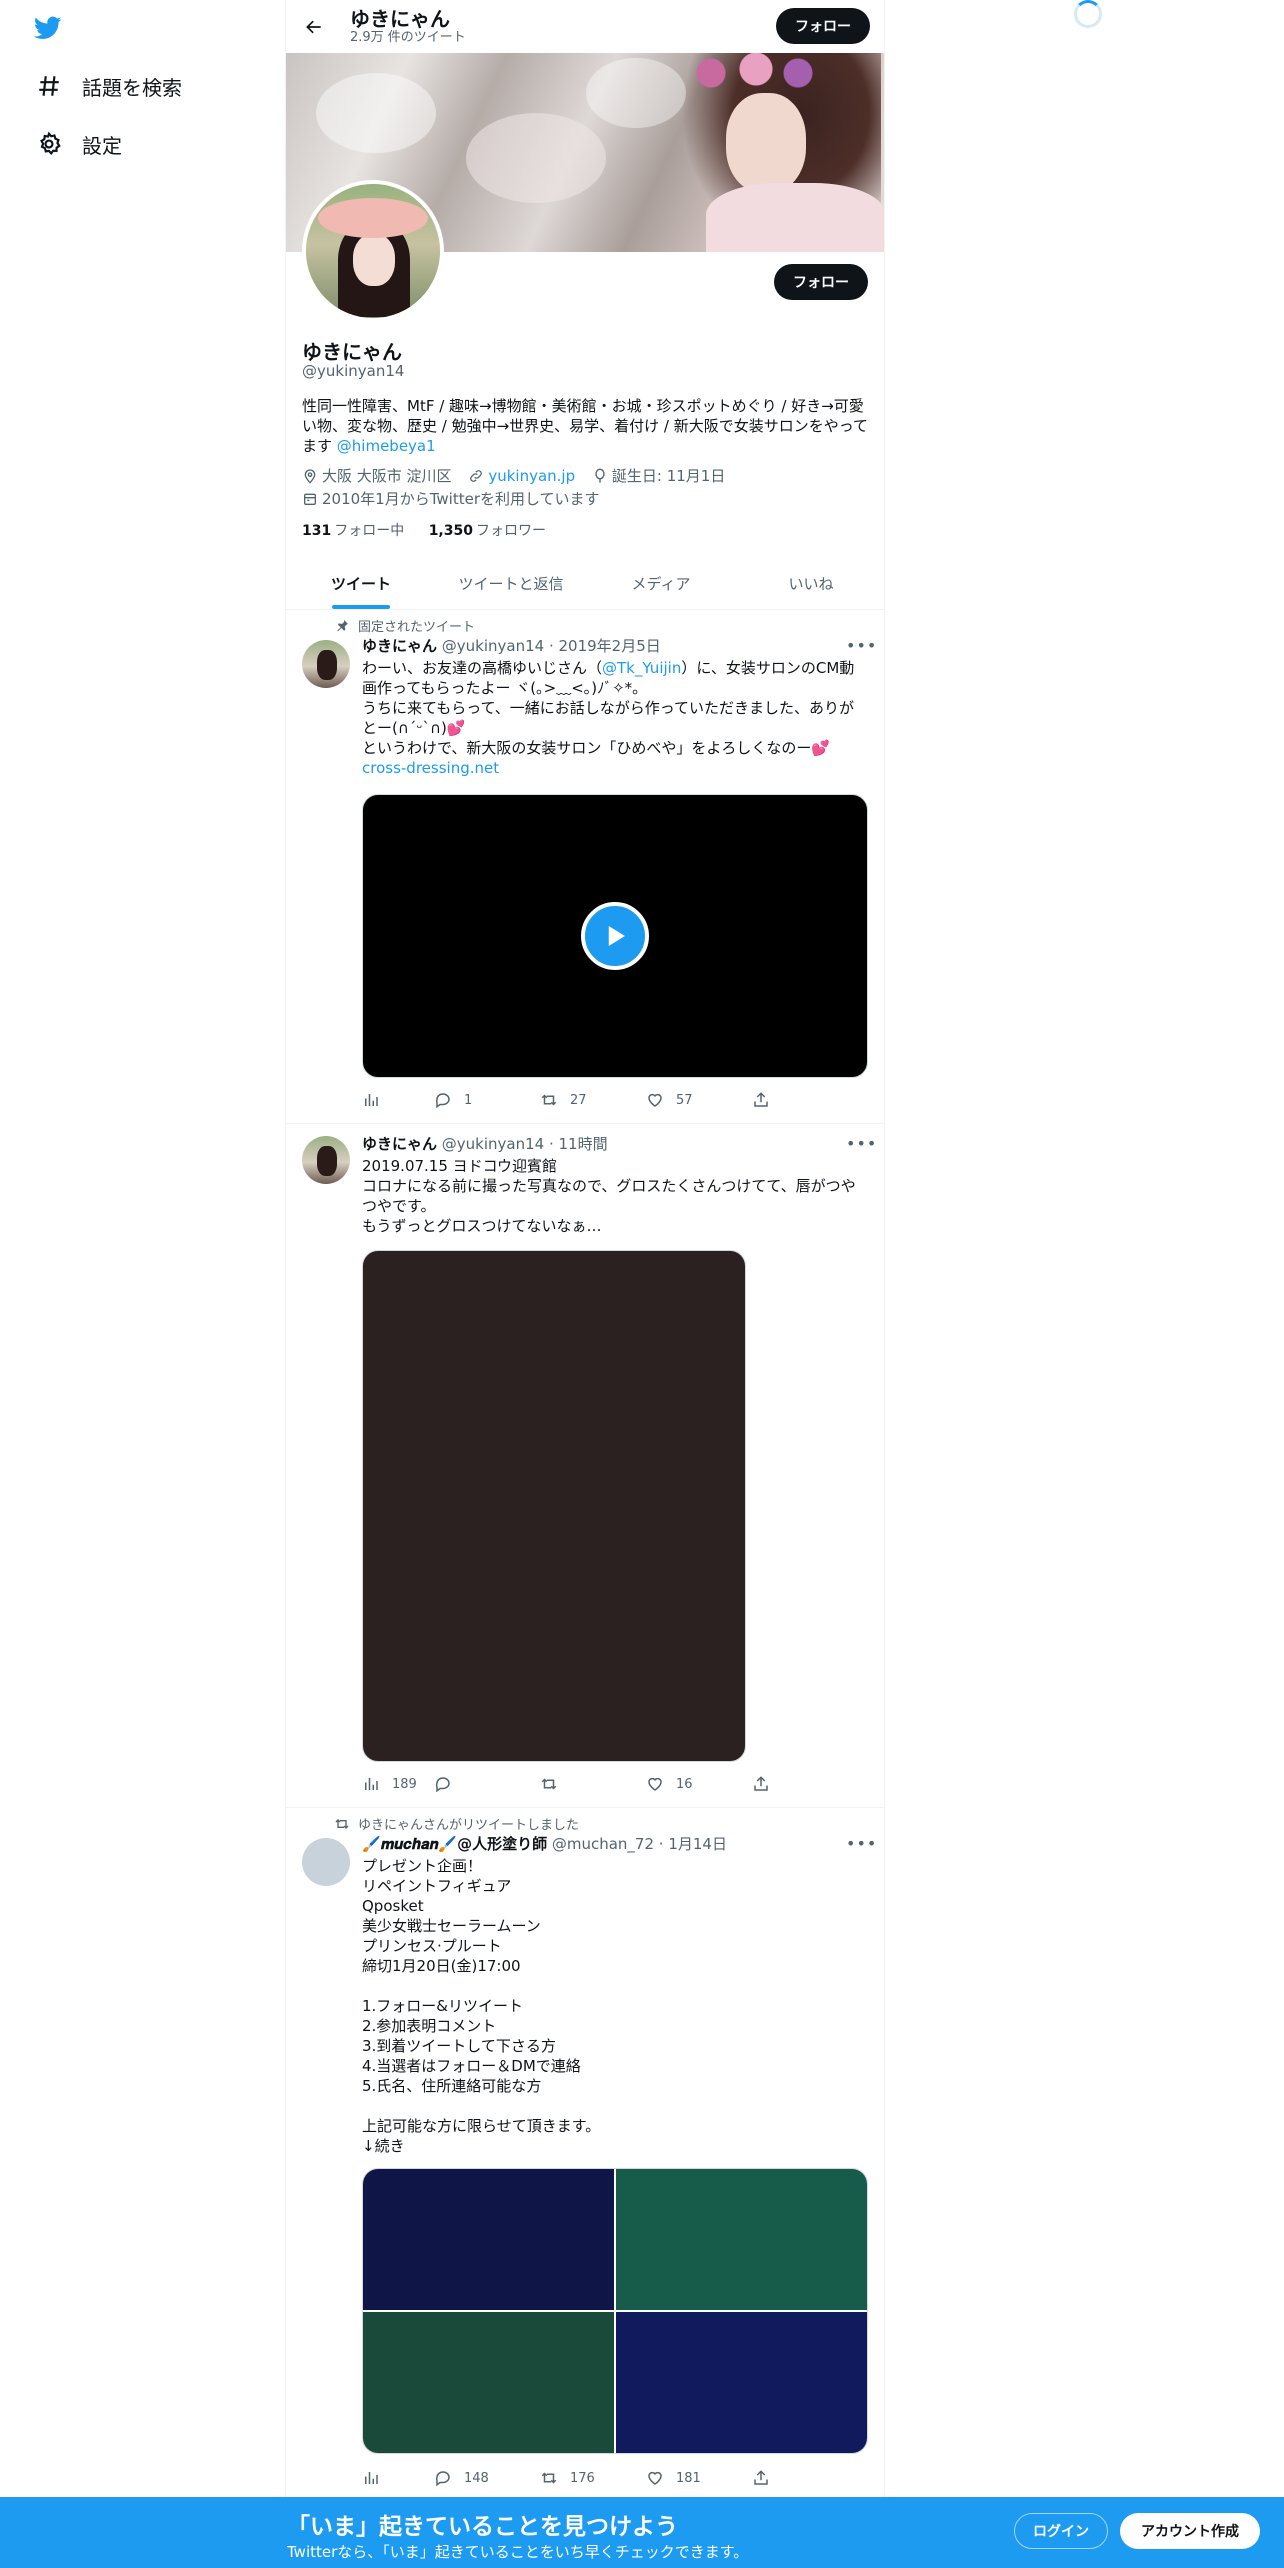 Image resolution: width=1284 pixels, height=2568 pixels. Describe the element at coordinates (314, 27) in the screenshot. I see `back-arrow-icon` at that location.